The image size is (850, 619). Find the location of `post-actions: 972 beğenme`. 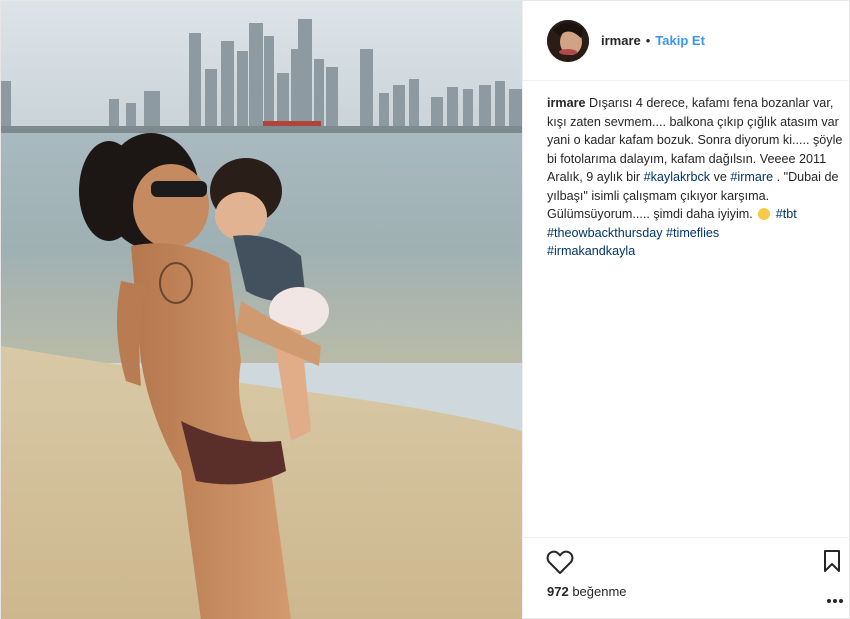

post-actions: 972 beğenme is located at coordinates (686, 578).